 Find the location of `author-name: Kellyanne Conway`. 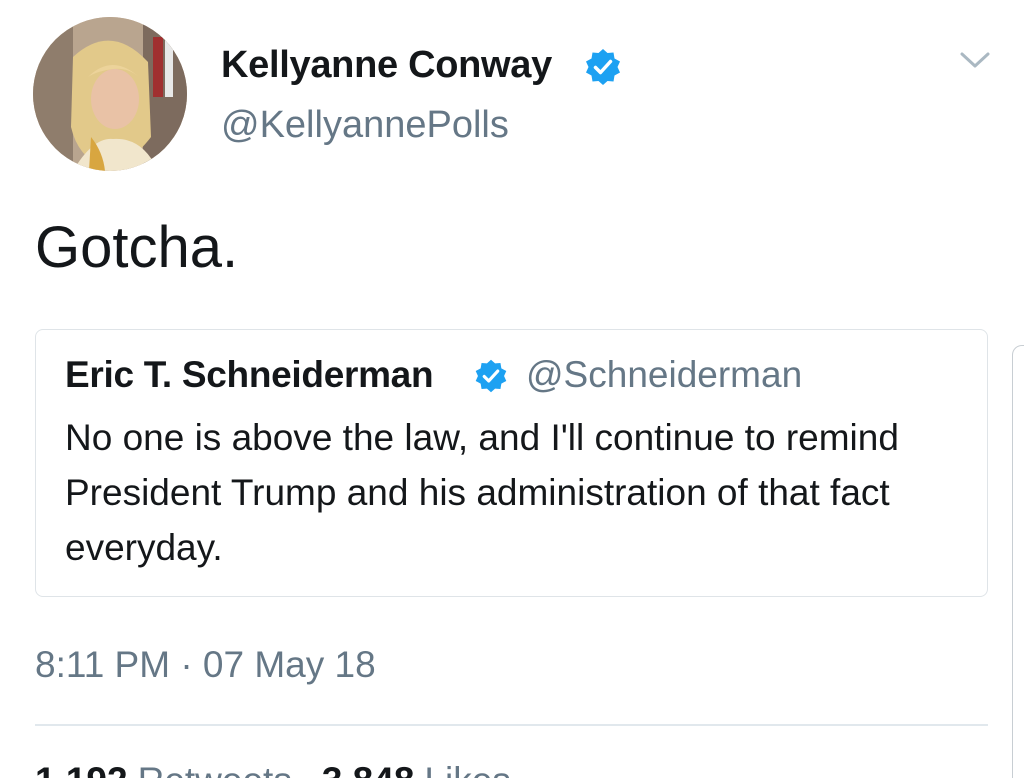

author-name: Kellyanne Conway is located at coordinates (386, 65).